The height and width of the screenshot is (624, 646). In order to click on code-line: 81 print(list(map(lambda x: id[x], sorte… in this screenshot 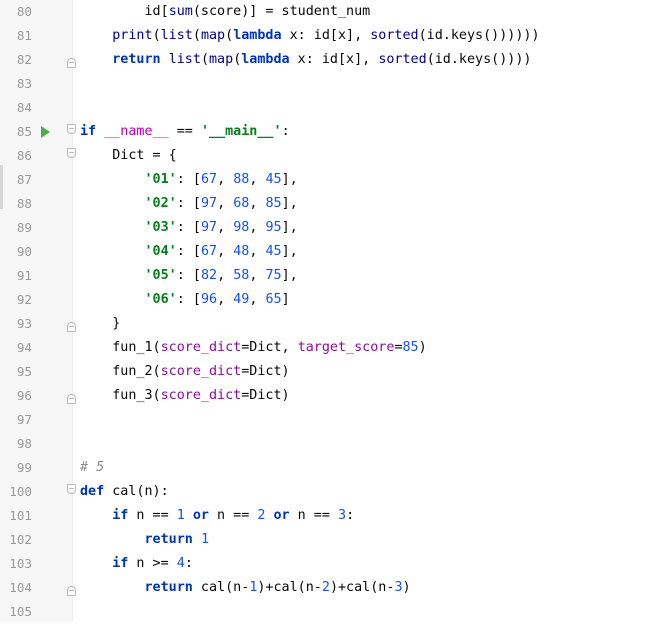, I will do `click(323, 36)`.